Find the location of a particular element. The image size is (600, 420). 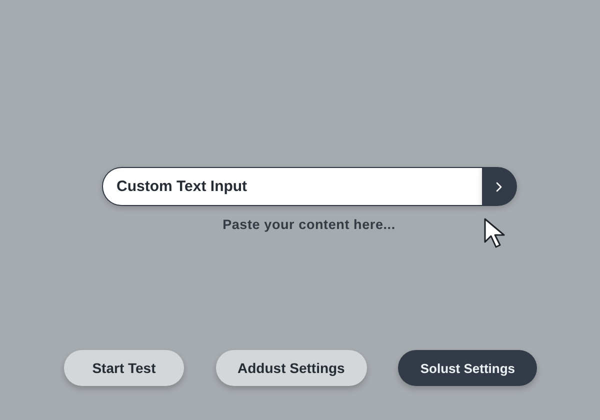

text-input-field: Custom Text Input is located at coordinates (292, 186).